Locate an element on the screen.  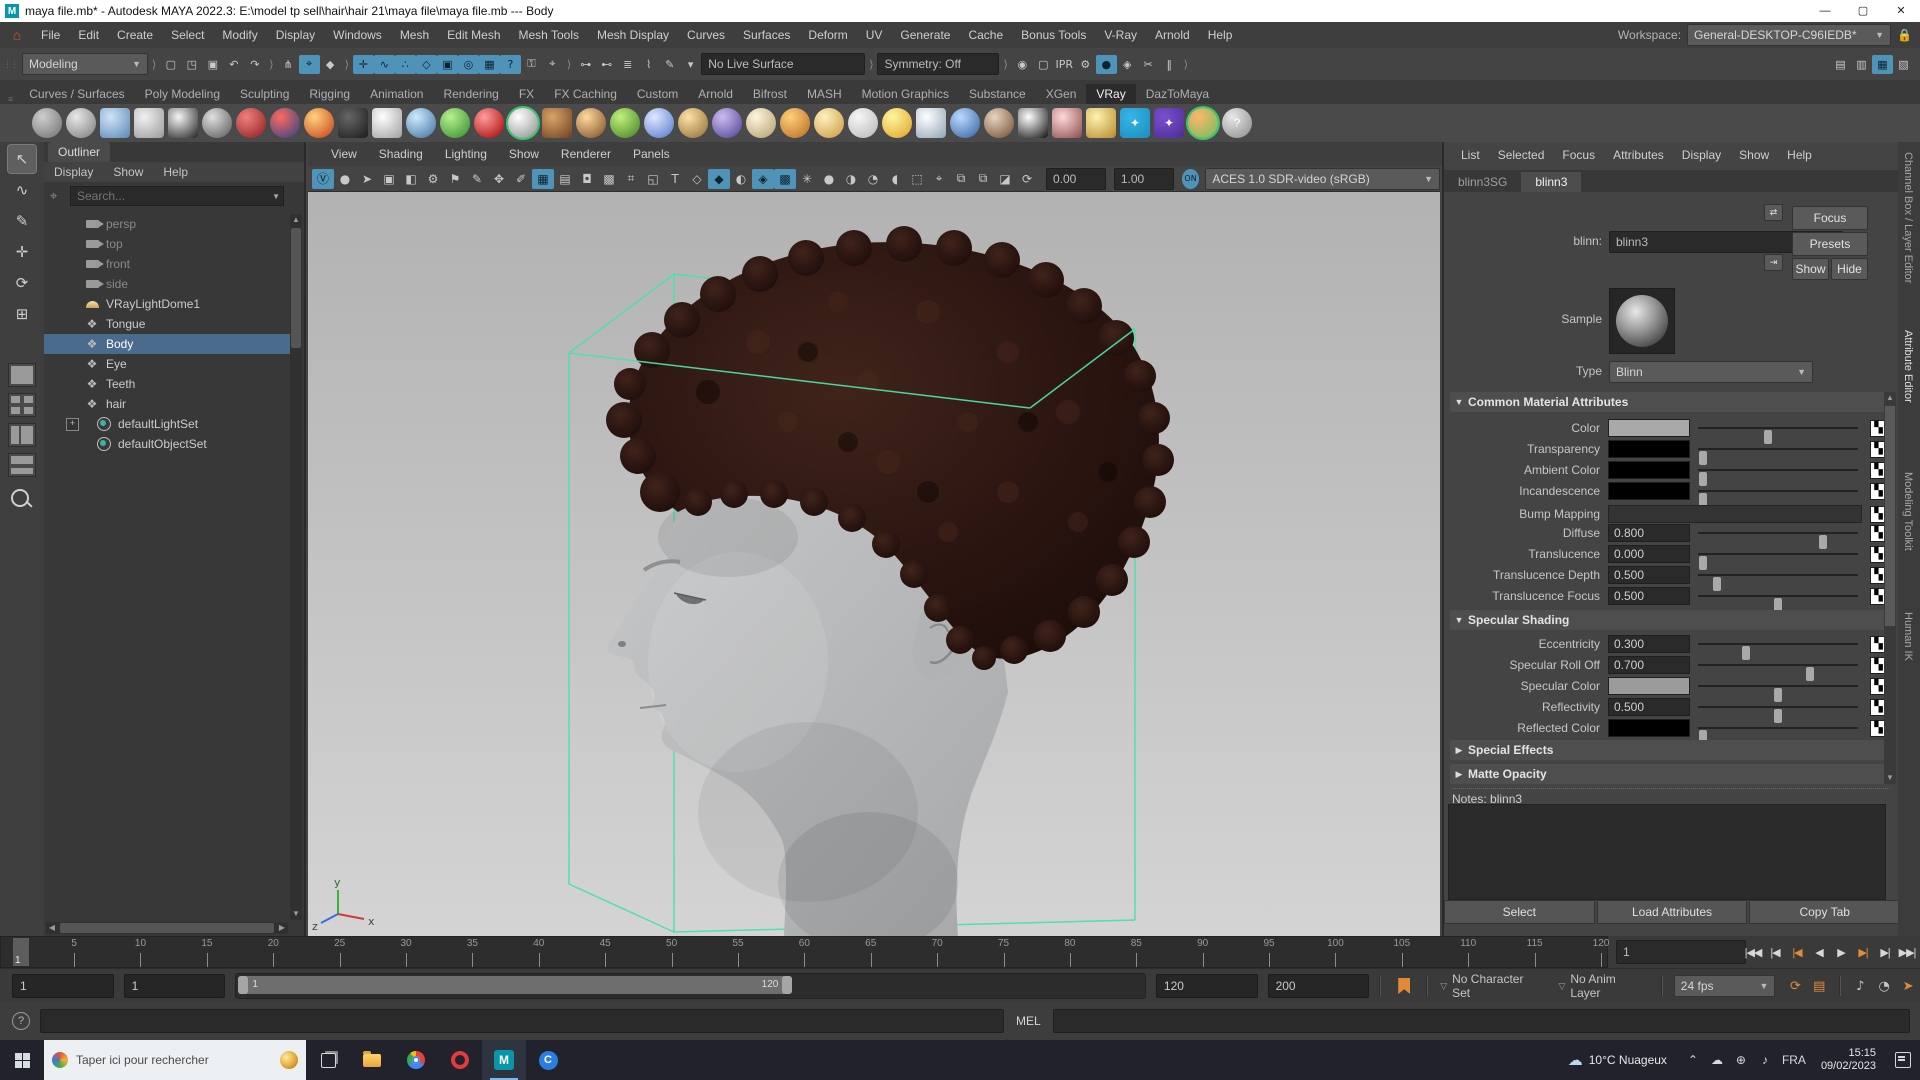
outliner-item-defaultObjectSet: defaultObjectSet is located at coordinates (167, 444).